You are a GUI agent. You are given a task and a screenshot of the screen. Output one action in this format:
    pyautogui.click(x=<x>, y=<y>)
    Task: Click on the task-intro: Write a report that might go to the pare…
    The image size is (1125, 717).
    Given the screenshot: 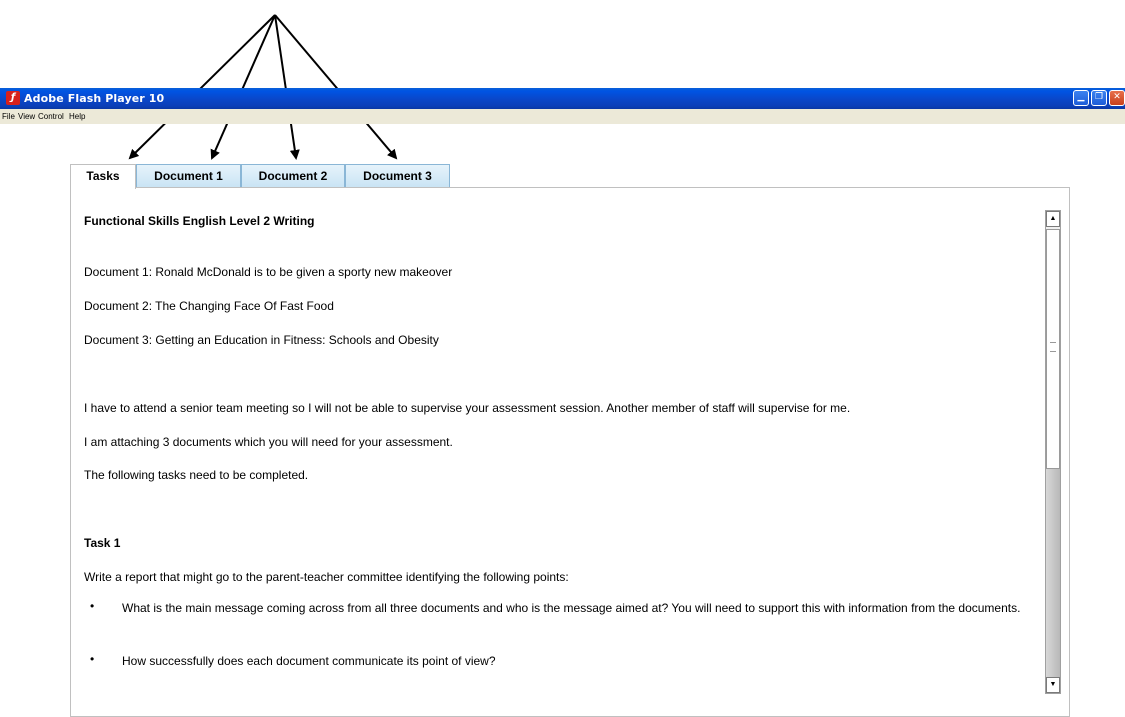 What is the action you would take?
    pyautogui.click(x=326, y=577)
    